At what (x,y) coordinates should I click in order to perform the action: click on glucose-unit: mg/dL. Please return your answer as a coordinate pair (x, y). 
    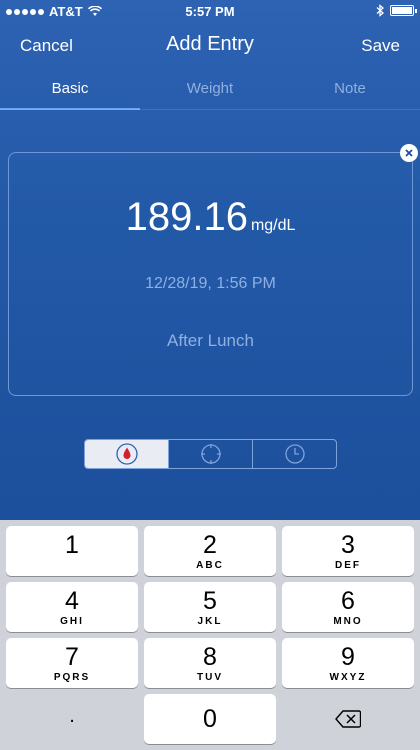
    Looking at the image, I should click on (273, 225).